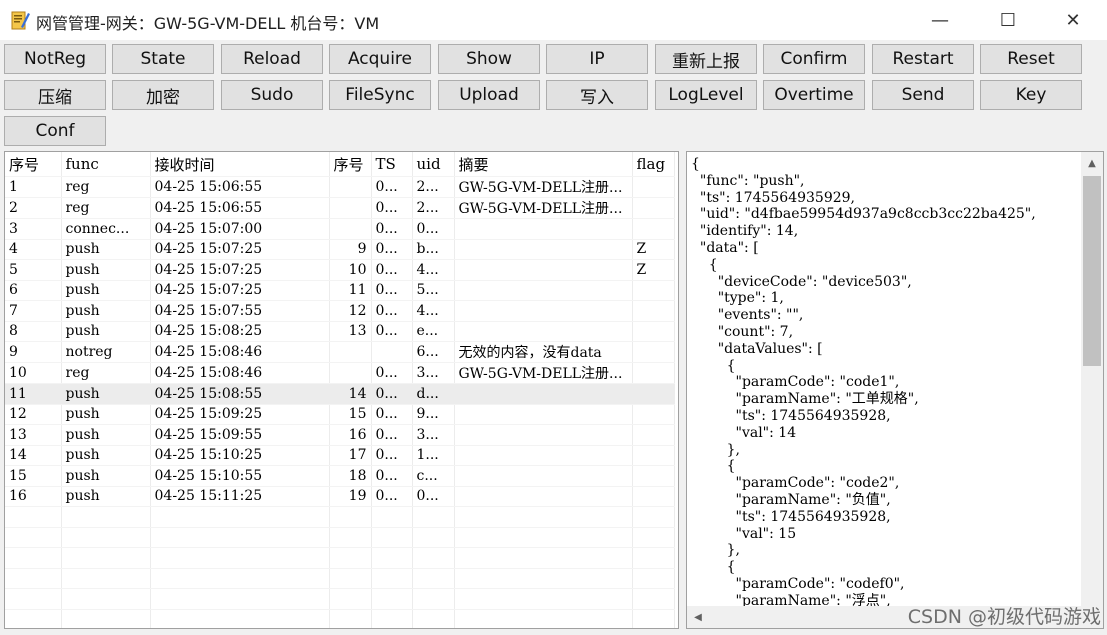 The height and width of the screenshot is (635, 1107). What do you see at coordinates (392, 164) in the screenshot?
I see `col-header-ts: TS` at bounding box center [392, 164].